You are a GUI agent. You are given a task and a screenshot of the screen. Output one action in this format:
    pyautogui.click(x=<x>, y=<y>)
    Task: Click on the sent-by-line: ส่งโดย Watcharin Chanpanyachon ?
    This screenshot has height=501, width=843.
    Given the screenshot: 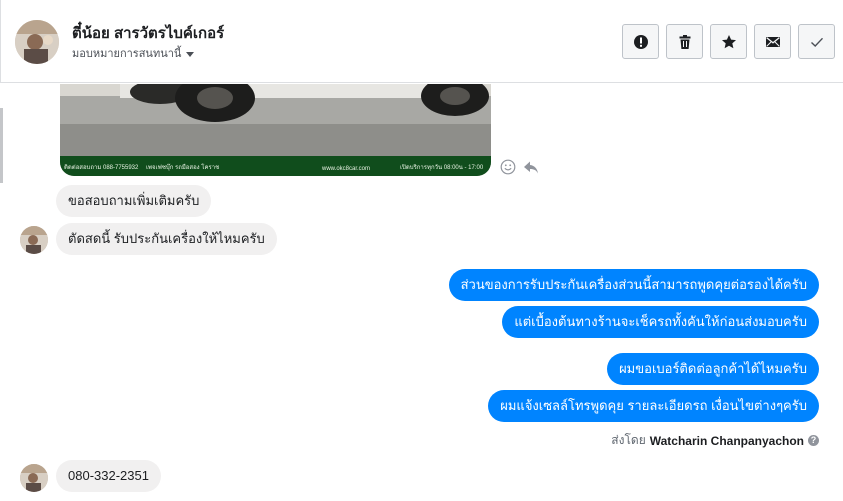 What is the action you would take?
    pyautogui.click(x=715, y=440)
    